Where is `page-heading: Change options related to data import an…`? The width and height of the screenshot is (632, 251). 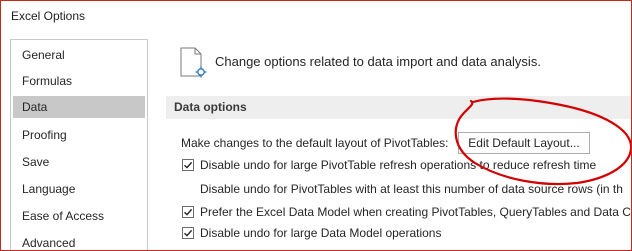
page-heading: Change options related to data import an… is located at coordinates (378, 61).